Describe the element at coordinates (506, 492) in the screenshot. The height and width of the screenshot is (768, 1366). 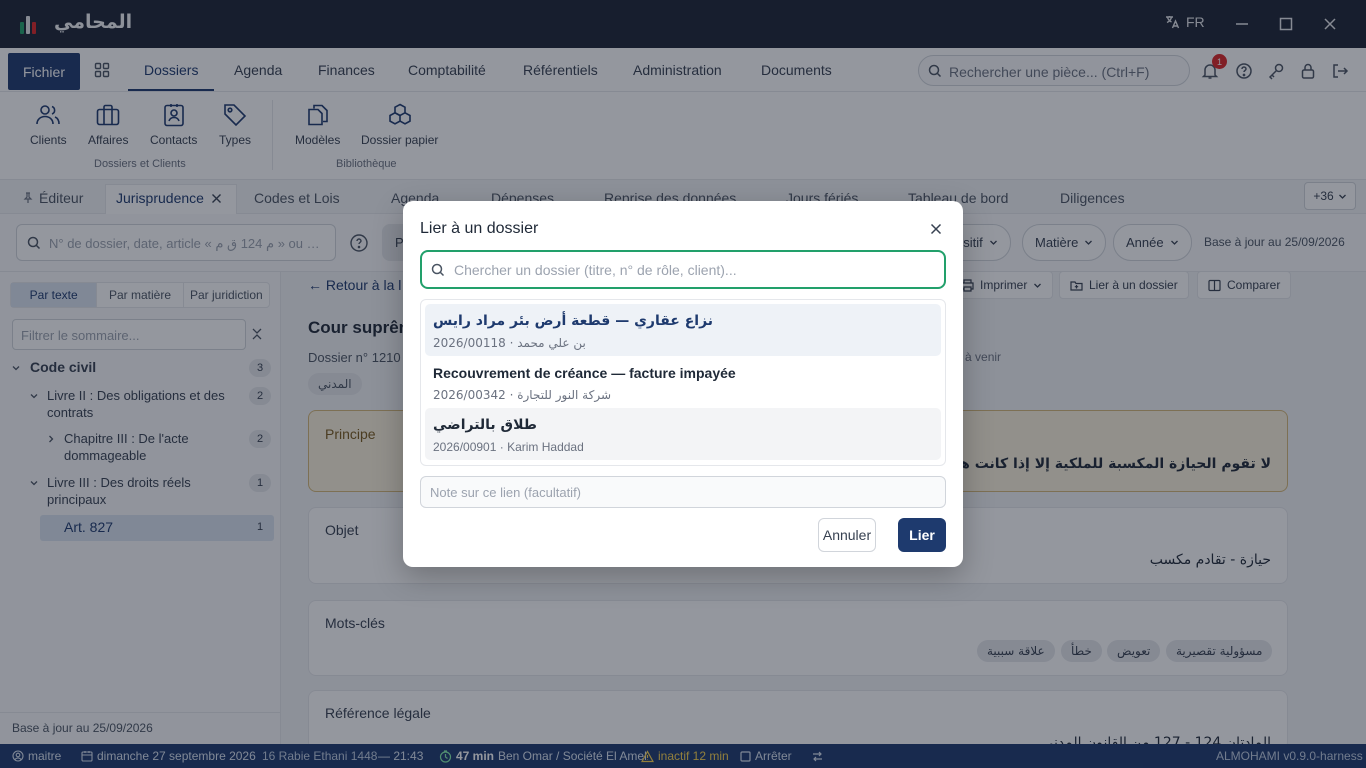
I see `link-note-placeholder: Note sur ce lien (facultatif)` at that location.